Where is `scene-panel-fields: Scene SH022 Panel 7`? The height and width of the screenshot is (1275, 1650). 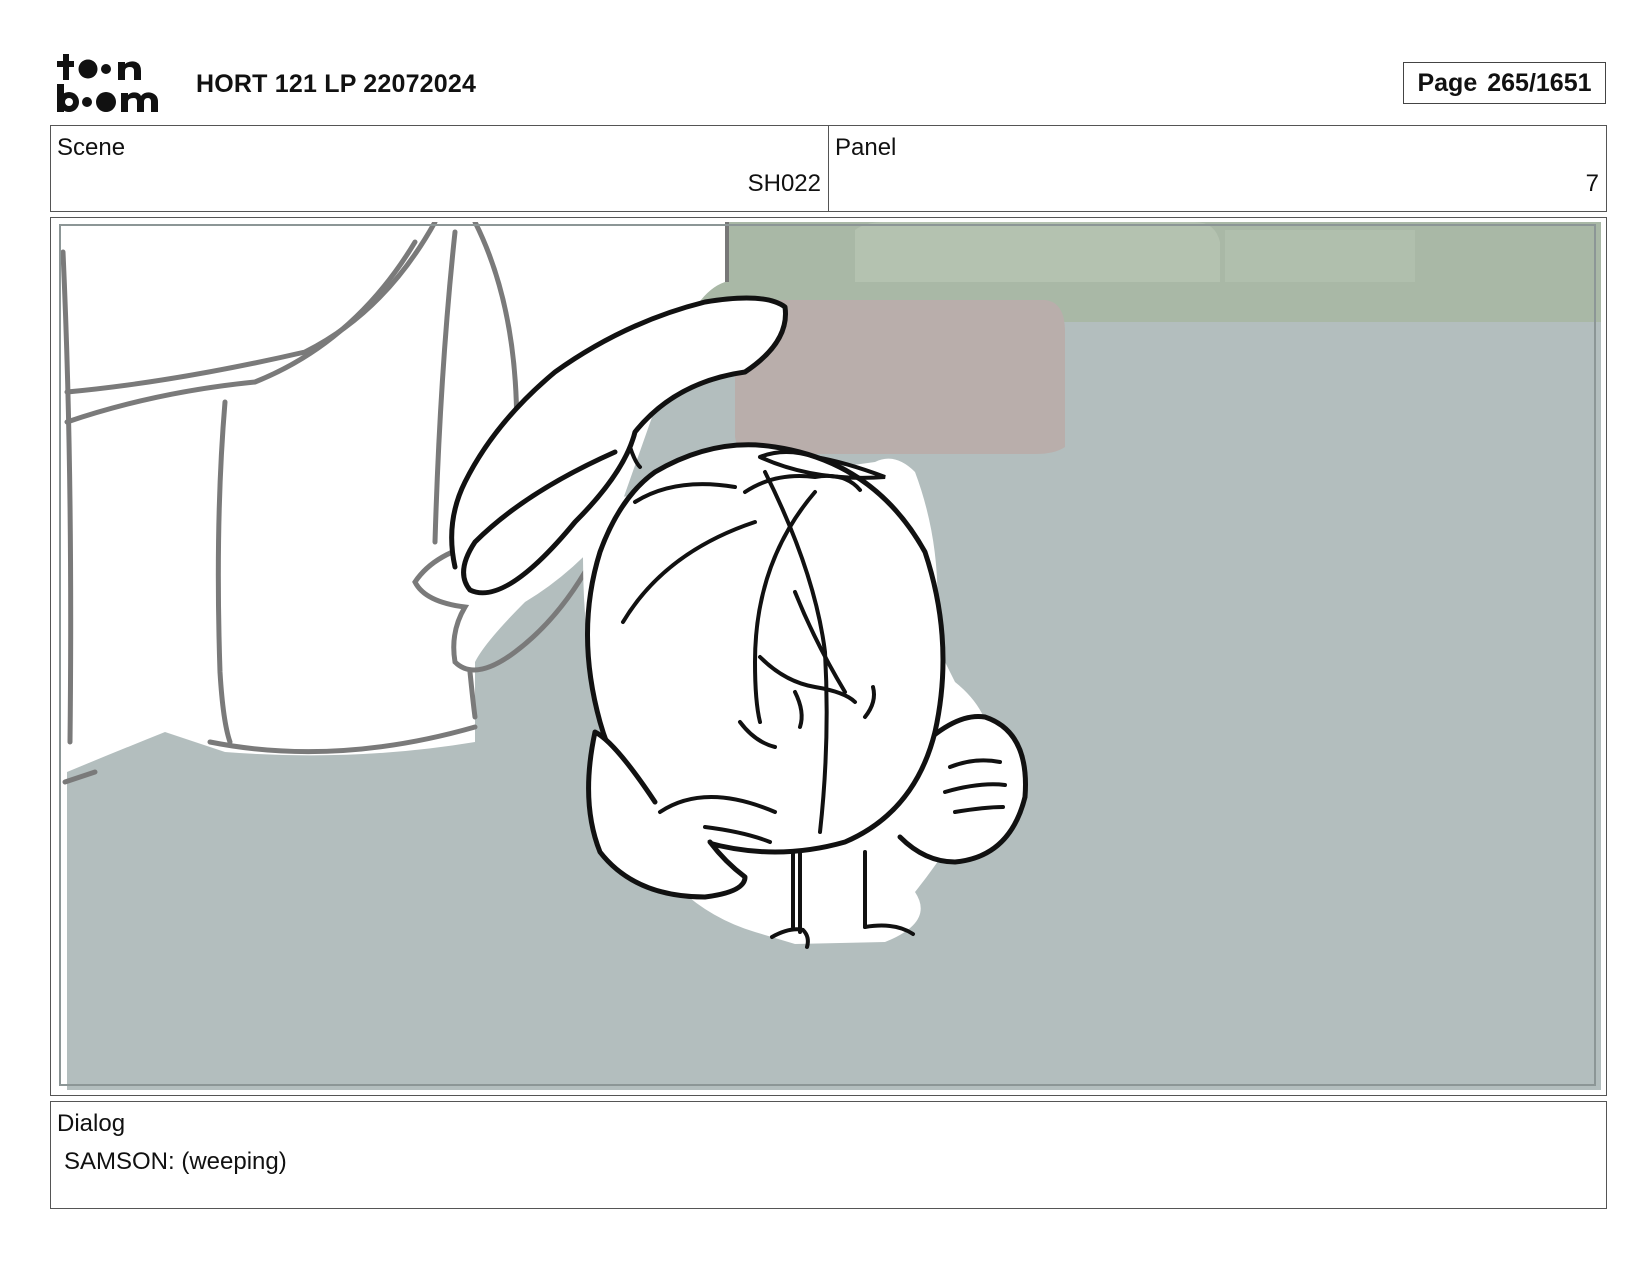 scene-panel-fields: Scene SH022 Panel 7 is located at coordinates (828, 168).